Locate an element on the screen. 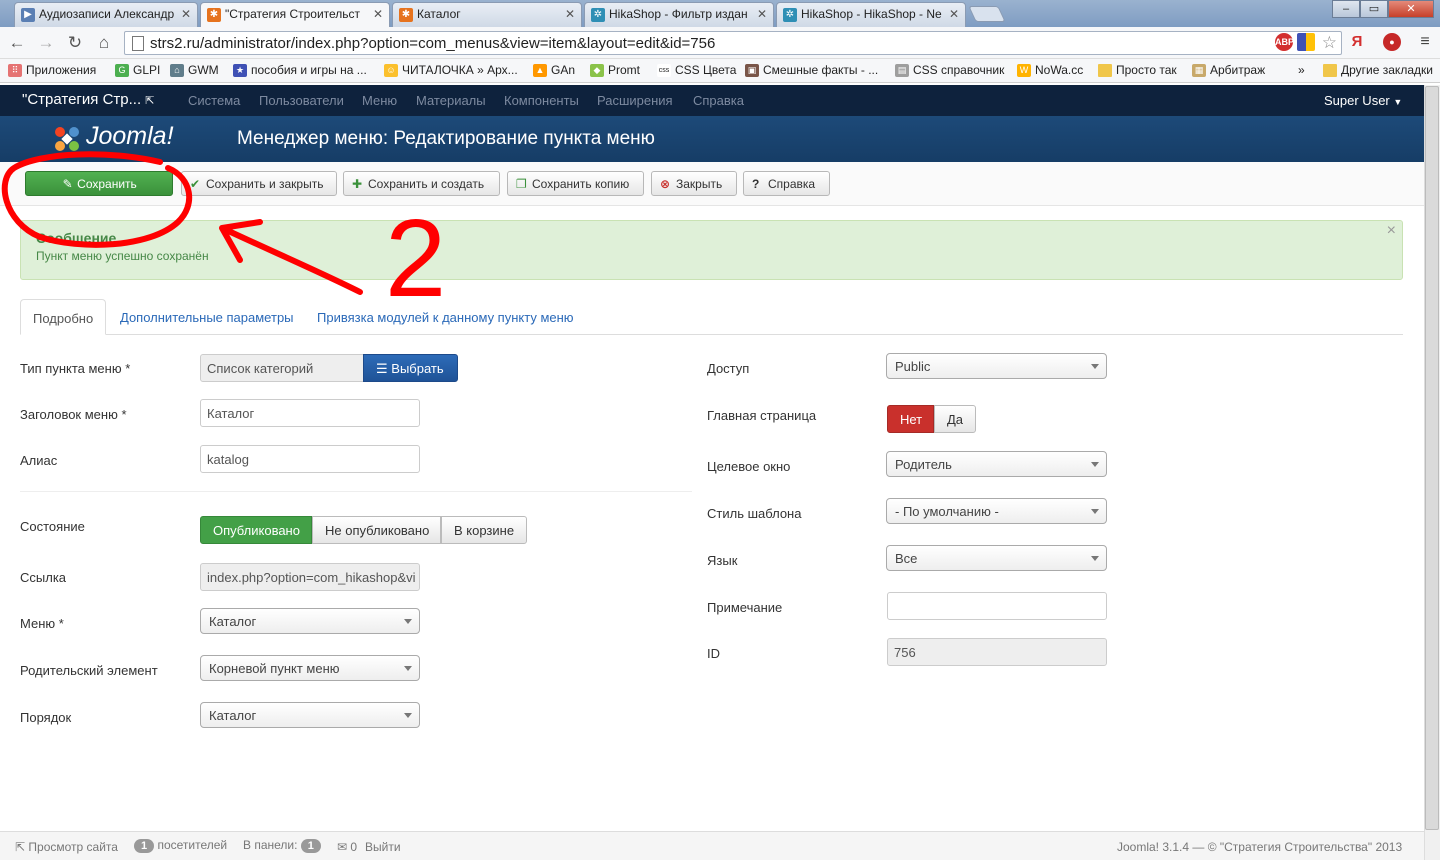 Image resolution: width=1440 pixels, height=860 pixels. star-icon: ☆ is located at coordinates (1329, 43).